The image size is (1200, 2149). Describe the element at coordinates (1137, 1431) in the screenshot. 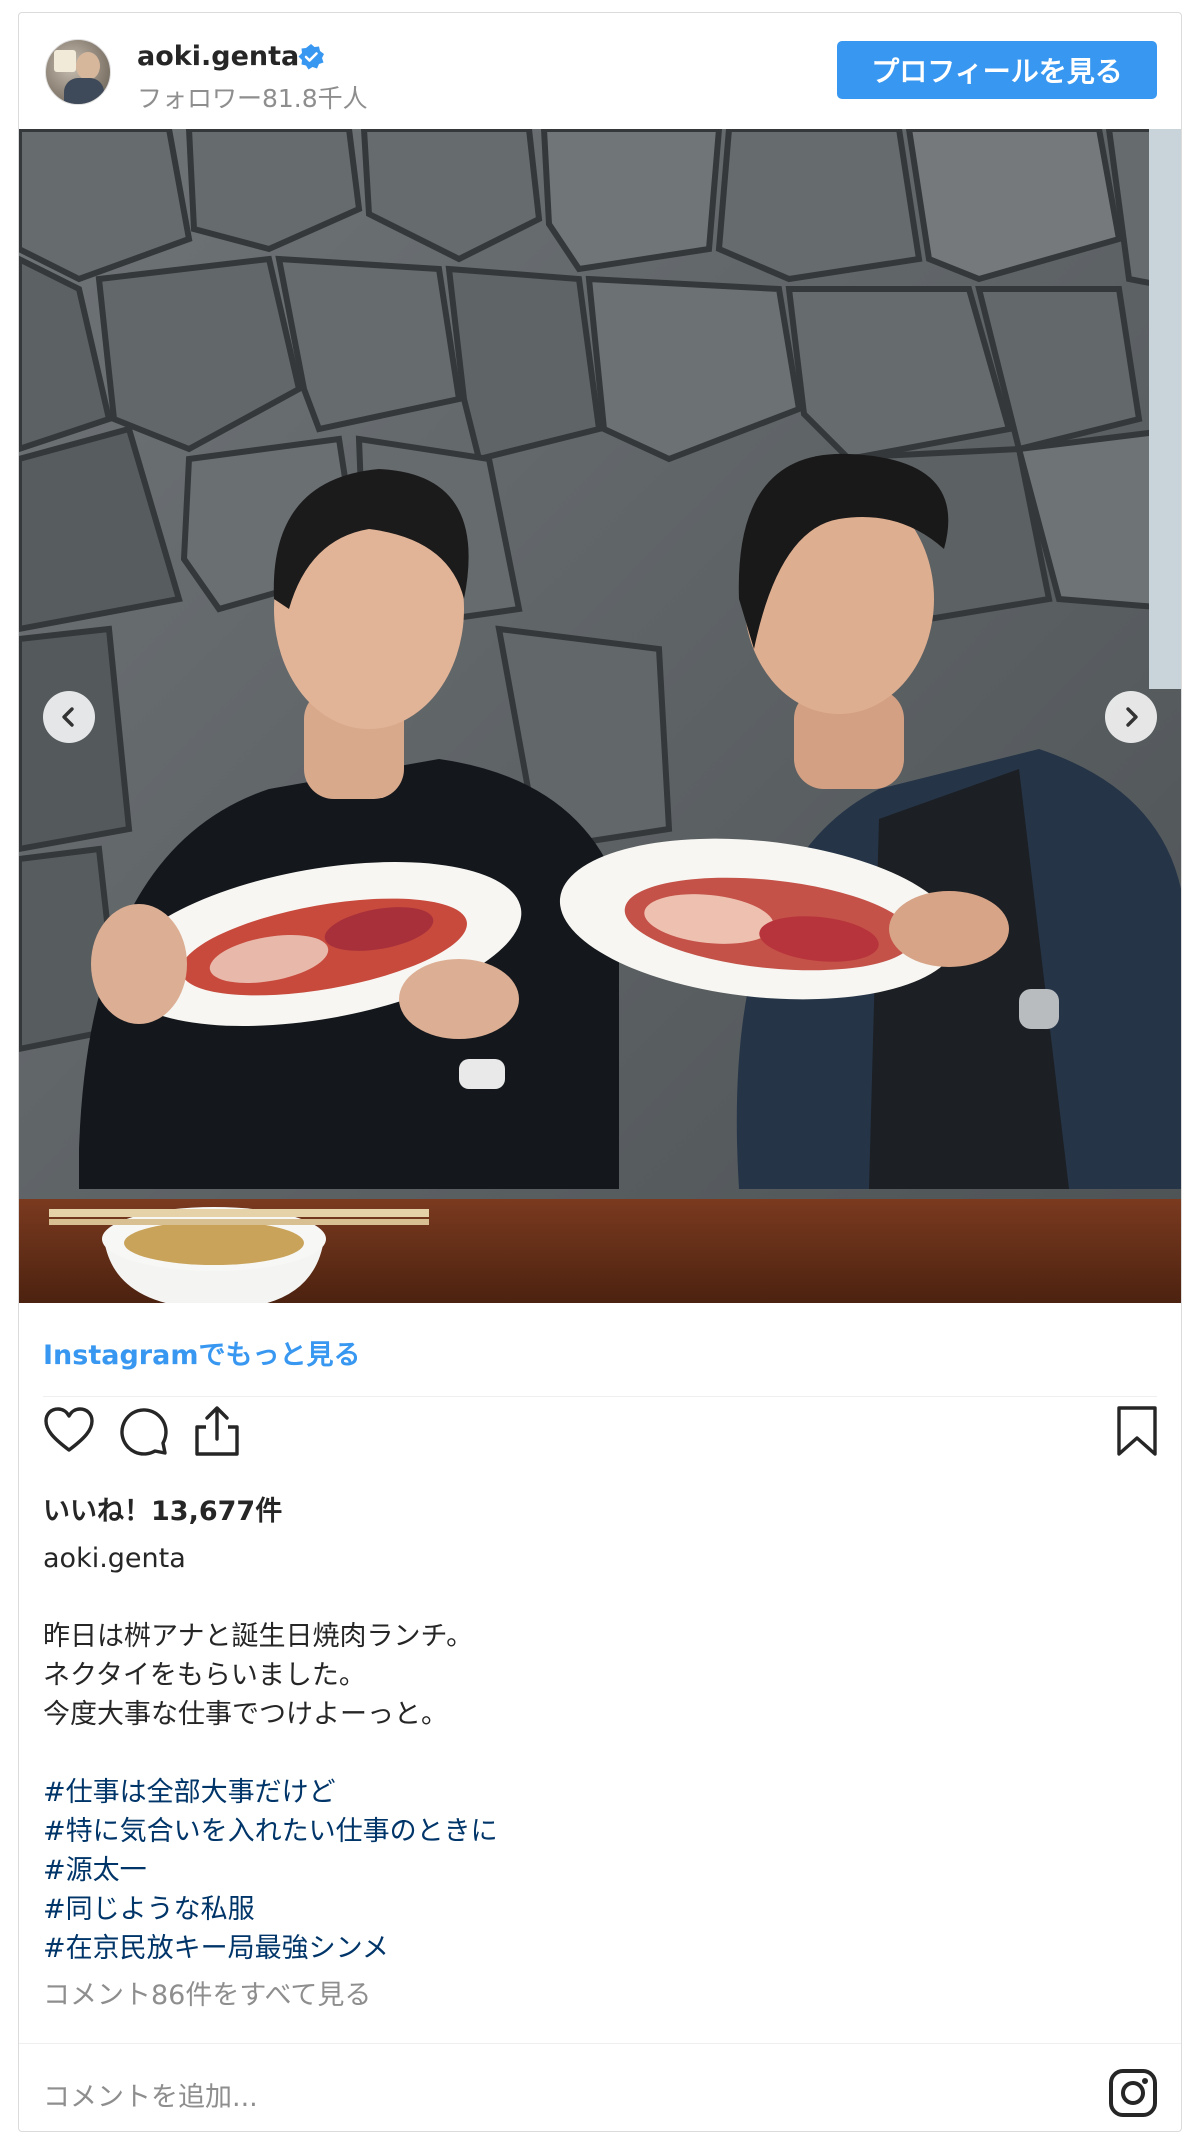

I see `bookmark-icon` at that location.